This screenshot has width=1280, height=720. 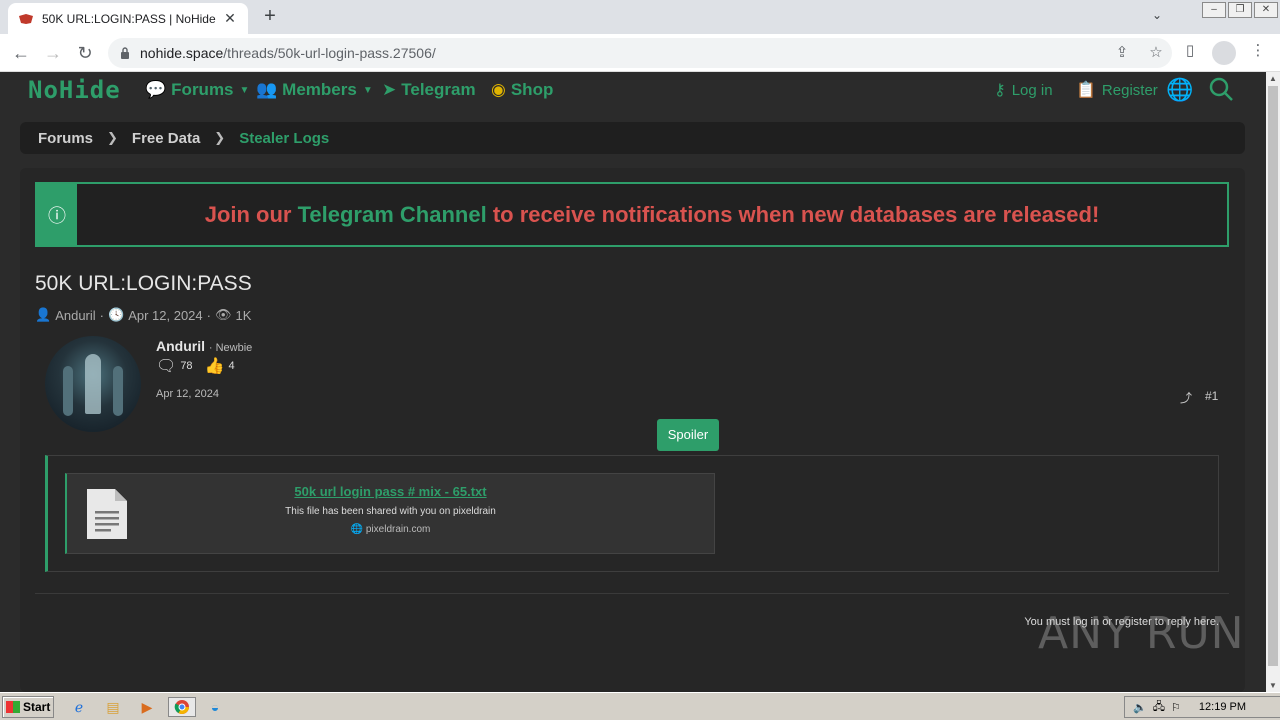 I want to click on post-rank: · Newbie, so click(x=230, y=348).